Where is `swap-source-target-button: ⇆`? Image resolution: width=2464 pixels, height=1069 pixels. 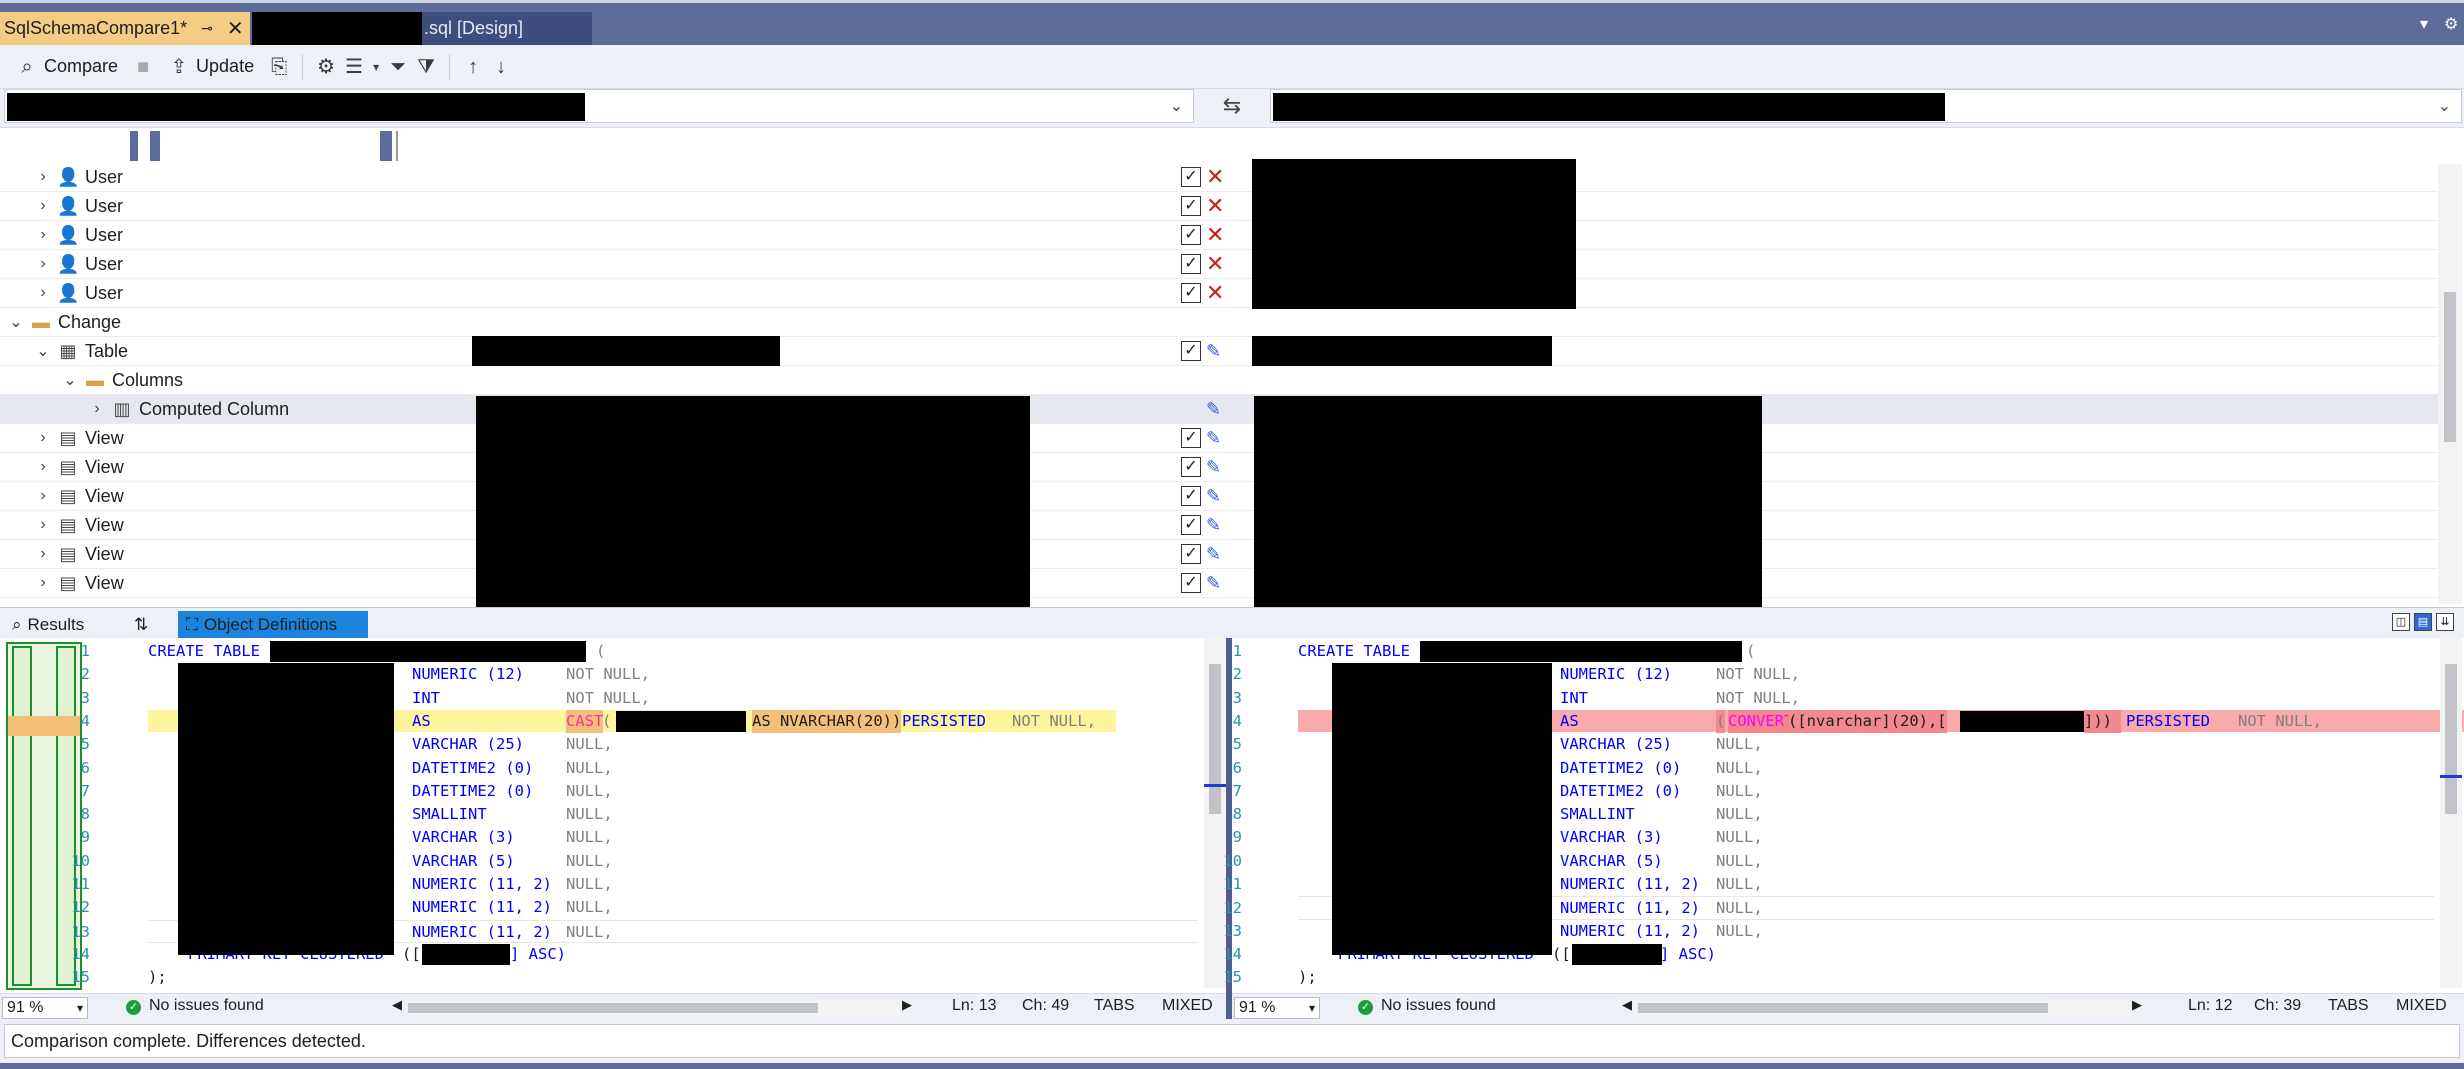 swap-source-target-button: ⇆ is located at coordinates (1232, 106).